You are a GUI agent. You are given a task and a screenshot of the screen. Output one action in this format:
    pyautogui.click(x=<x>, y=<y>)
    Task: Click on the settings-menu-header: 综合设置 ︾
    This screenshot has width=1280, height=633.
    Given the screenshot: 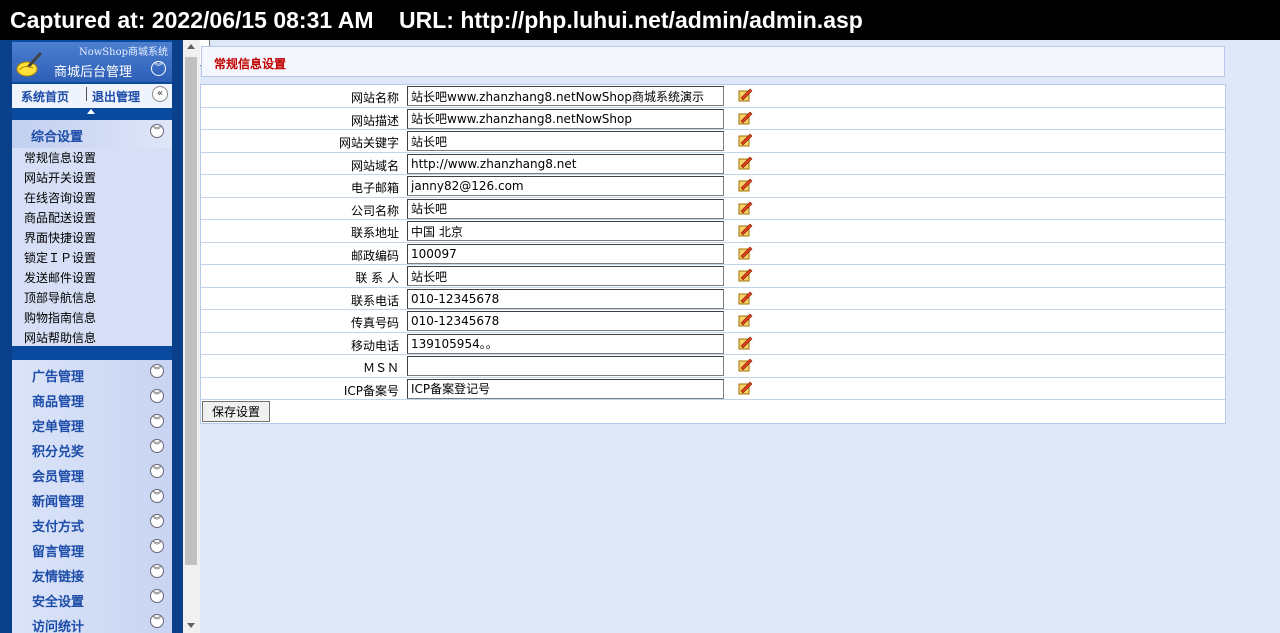 What is the action you would take?
    pyautogui.click(x=92, y=134)
    